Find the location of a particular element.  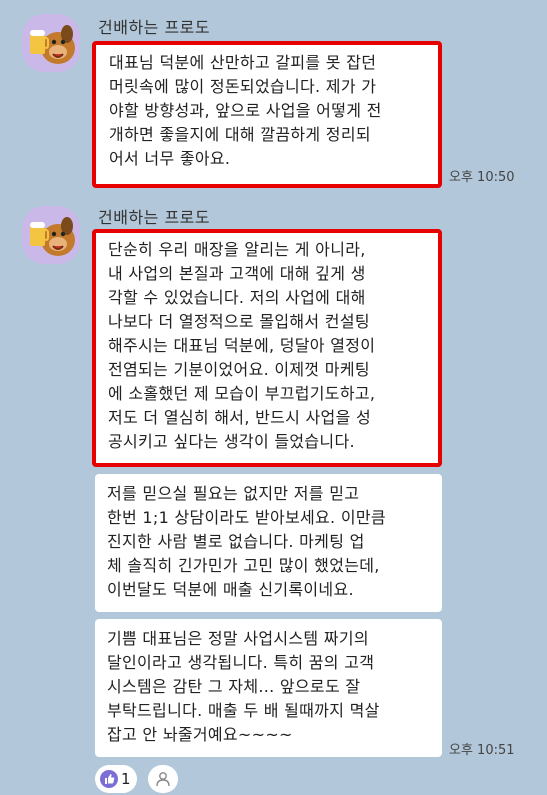

message-line: 대표님 덕분에 산만하고 갈피를 못 잡던 is located at coordinates (243, 62).